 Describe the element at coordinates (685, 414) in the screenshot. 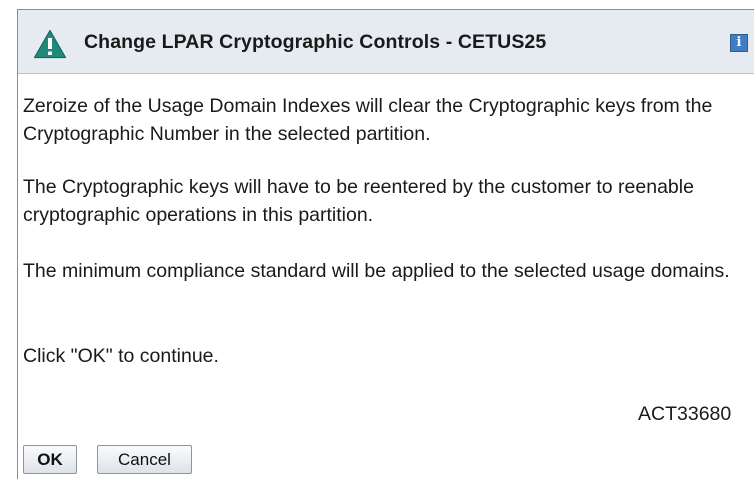

I see `message-id: ACT33680` at that location.